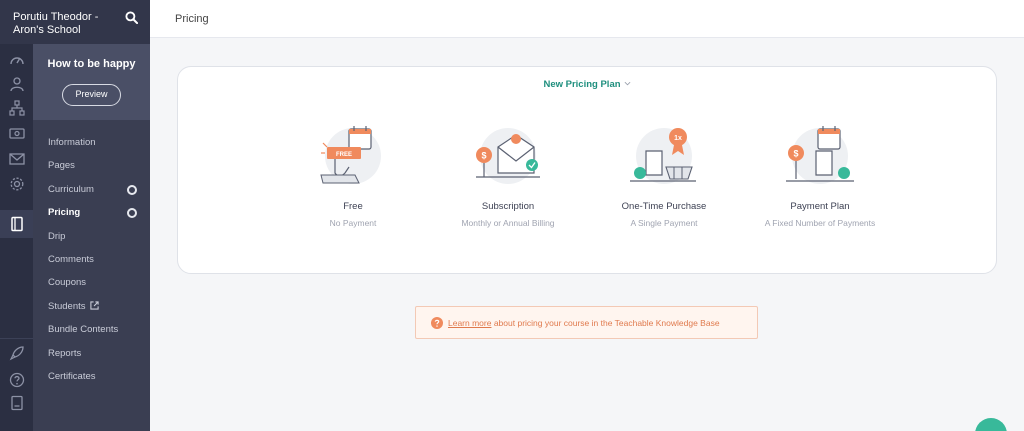 The image size is (1024, 431). I want to click on nav-item-label: Pages, so click(61, 166).